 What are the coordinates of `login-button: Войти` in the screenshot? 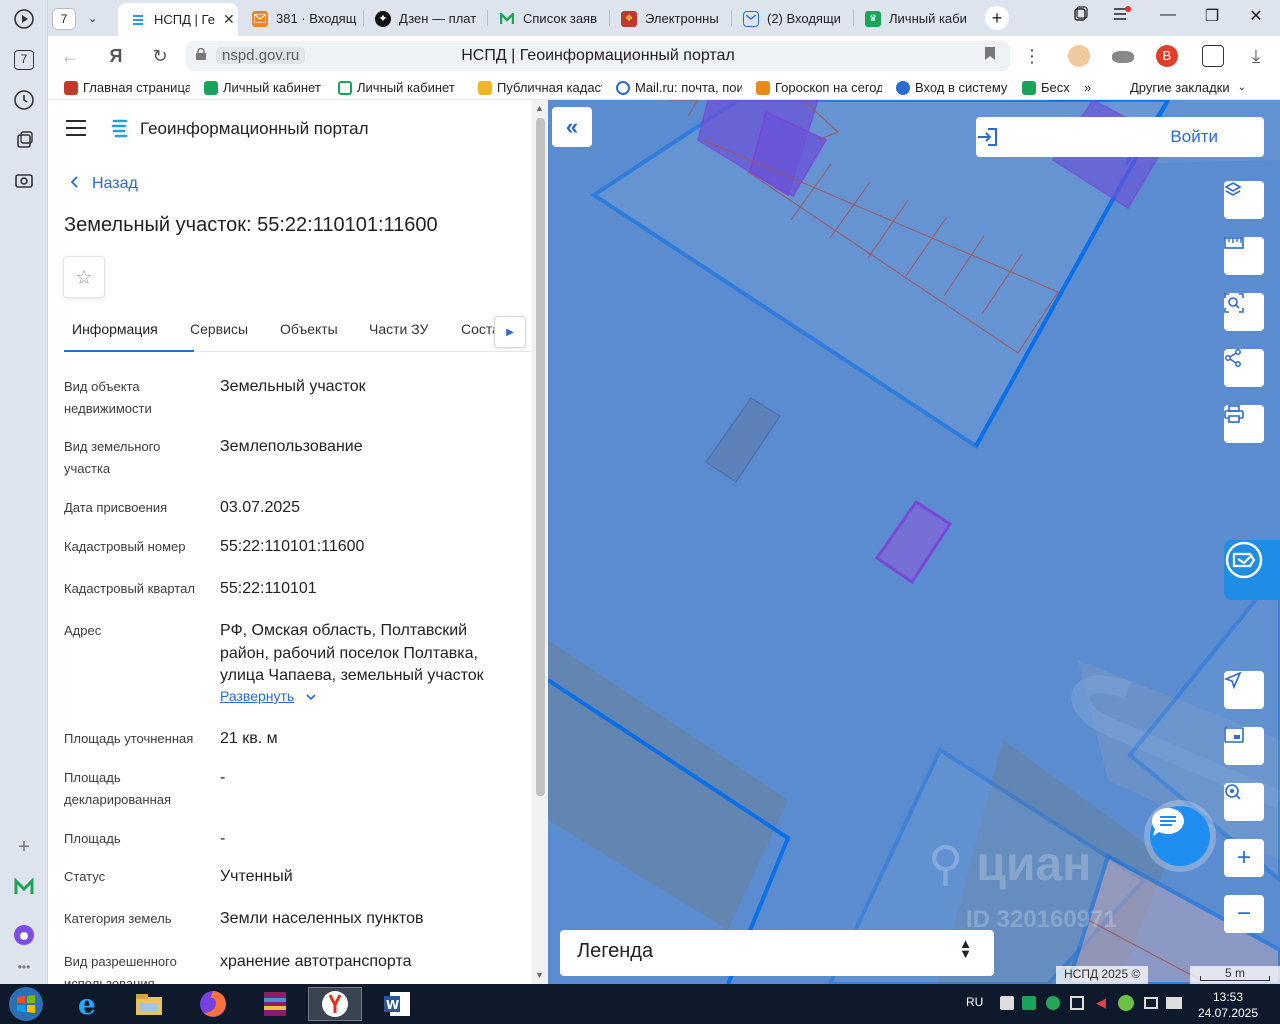 It's located at (1120, 137).